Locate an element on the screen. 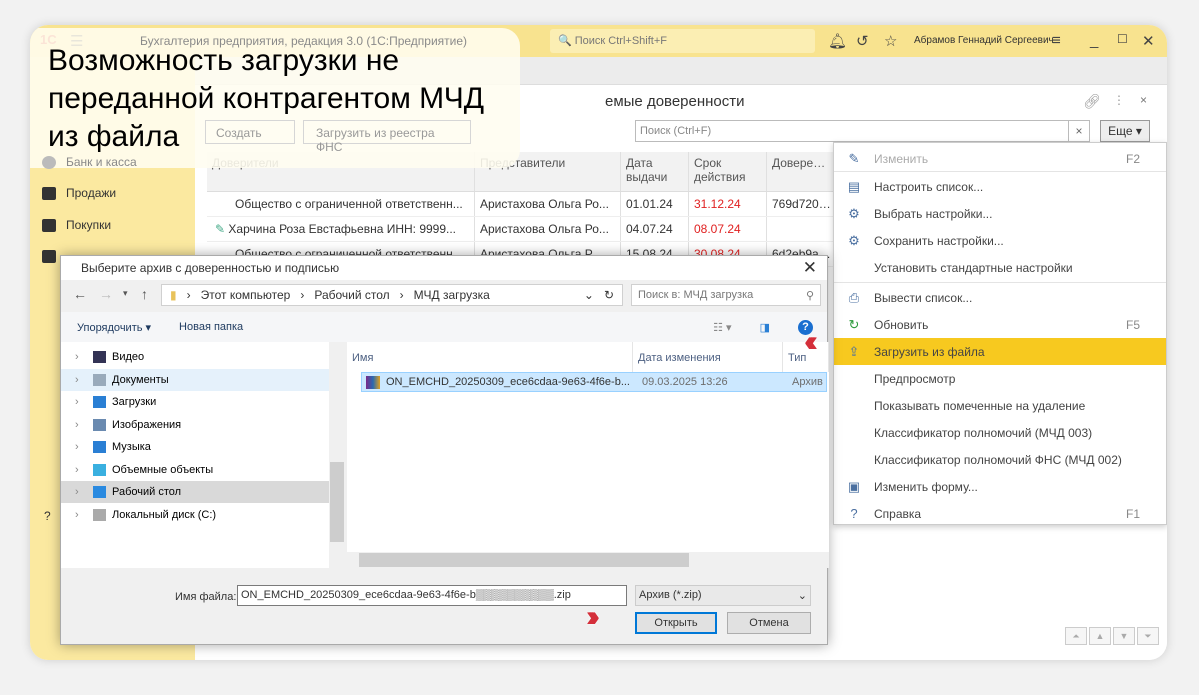 The image size is (1199, 695). column-header: Доверенность is located at coordinates (802, 171).